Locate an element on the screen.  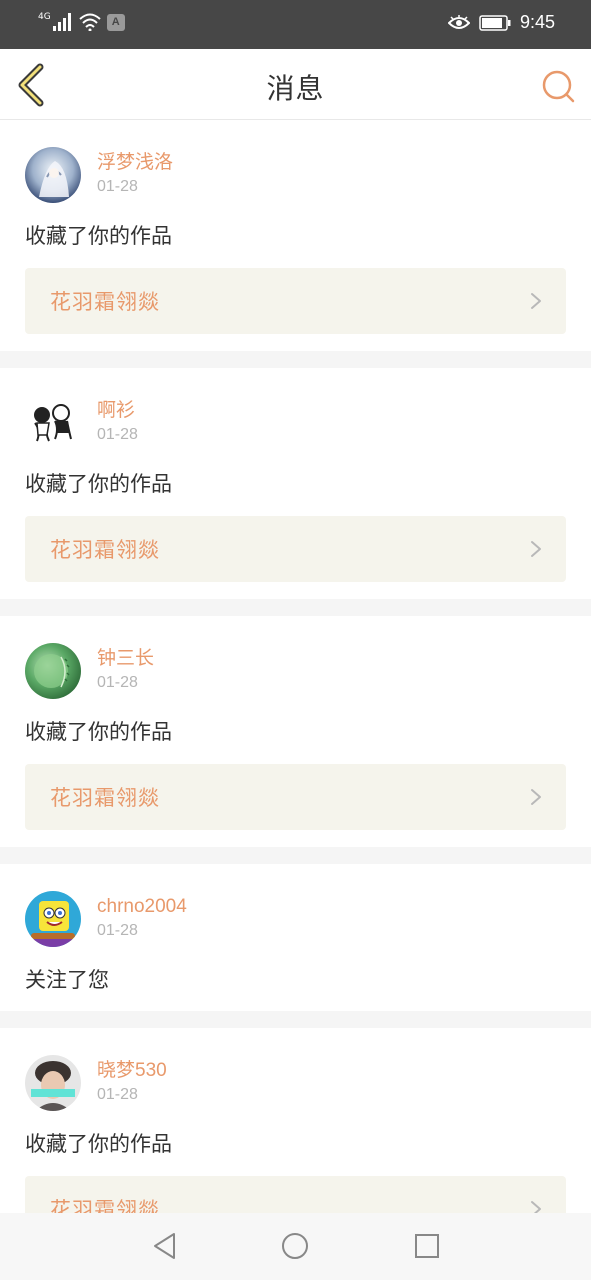
user-row: 晓梦530 01-28 is located at coordinates (295, 1083).